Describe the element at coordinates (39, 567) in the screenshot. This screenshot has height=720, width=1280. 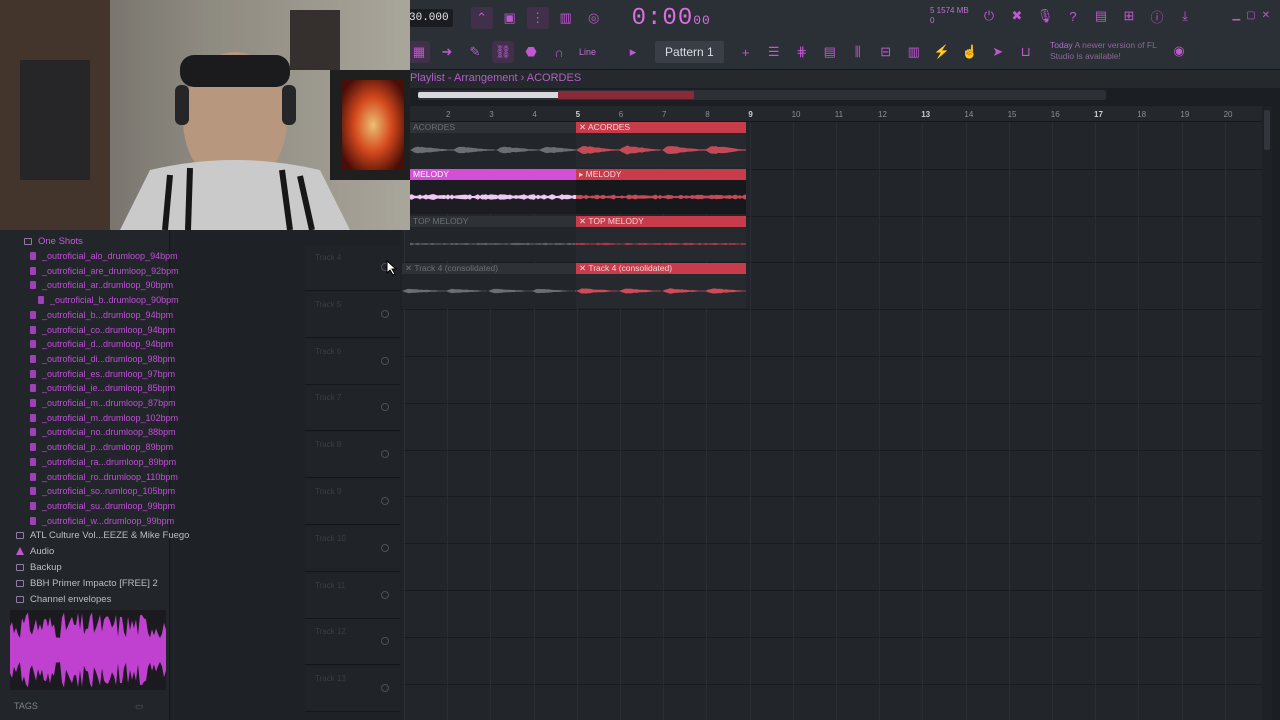
I see `browser-folder-item: Backup` at that location.